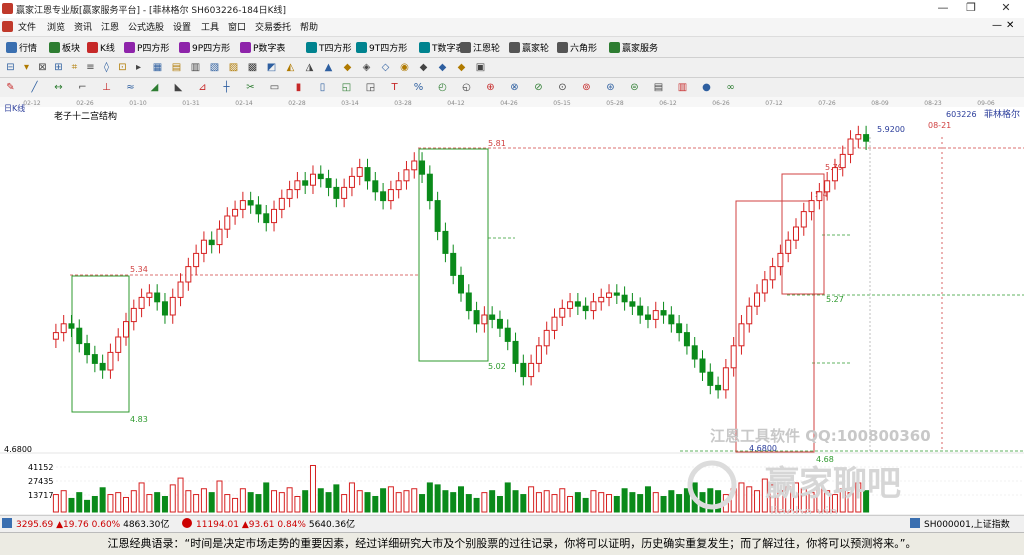 The width and height of the screenshot is (1024, 555). What do you see at coordinates (56, 26) in the screenshot?
I see `menu-item: 浏览` at bounding box center [56, 26].